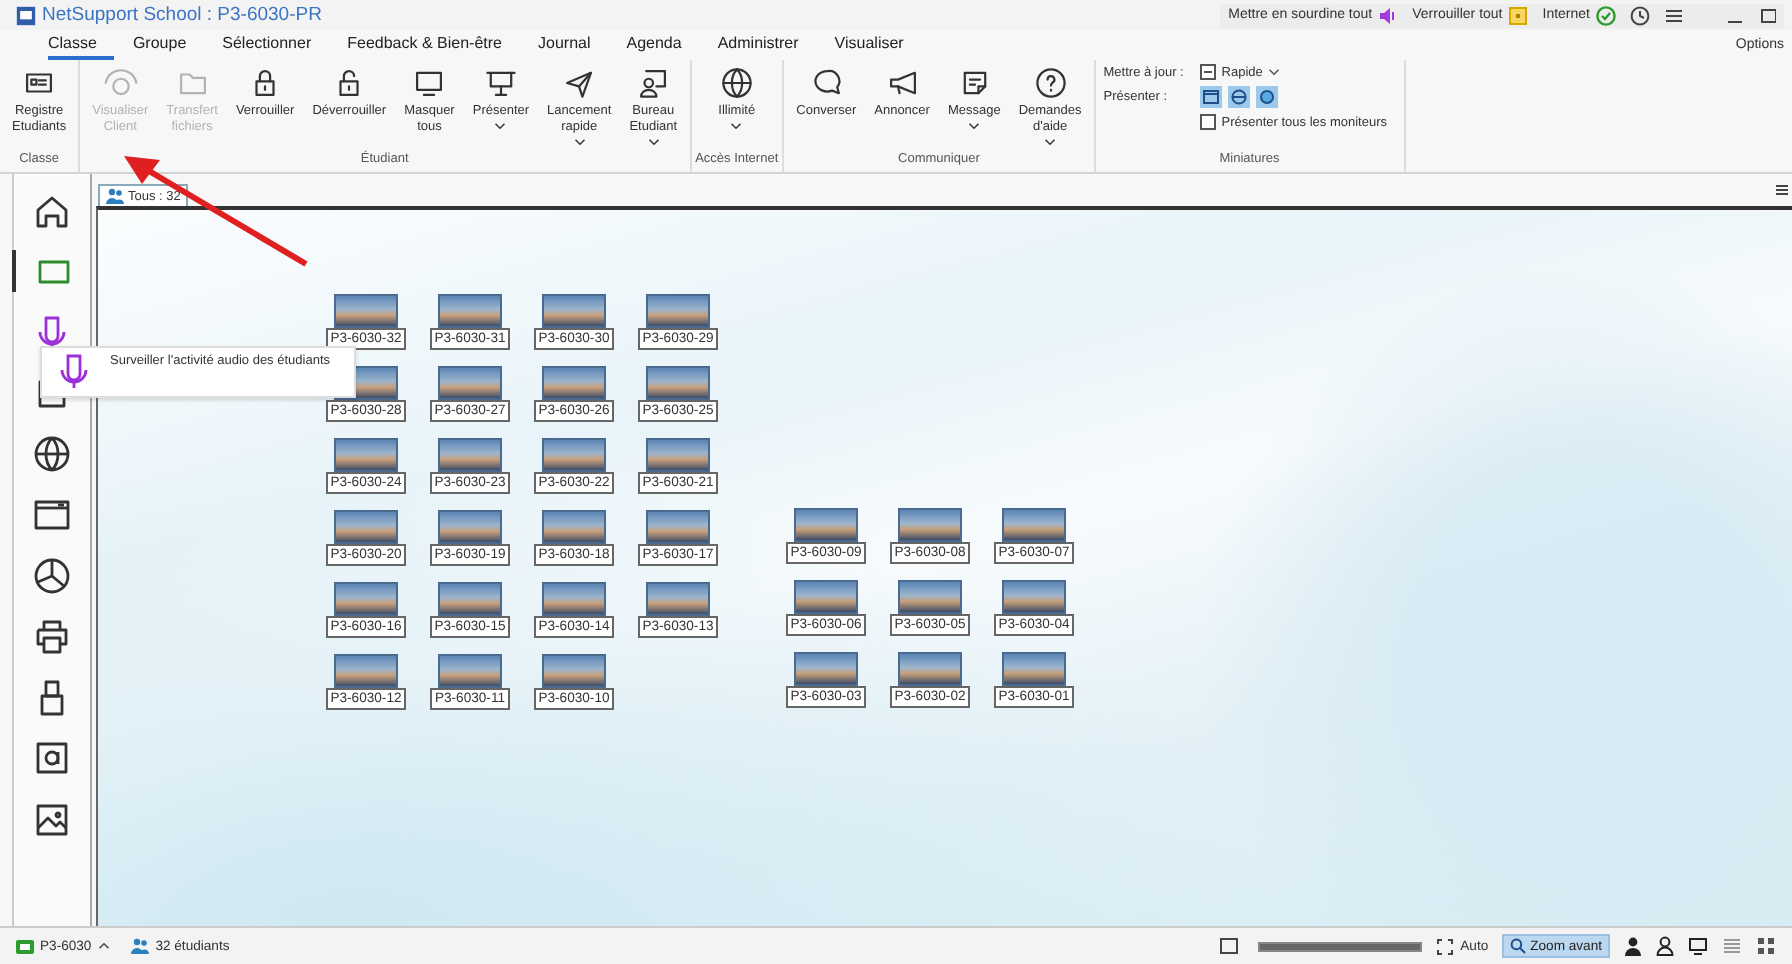 The height and width of the screenshot is (964, 1792). Describe the element at coordinates (1606, 15) in the screenshot. I see `check-circle-icon` at that location.